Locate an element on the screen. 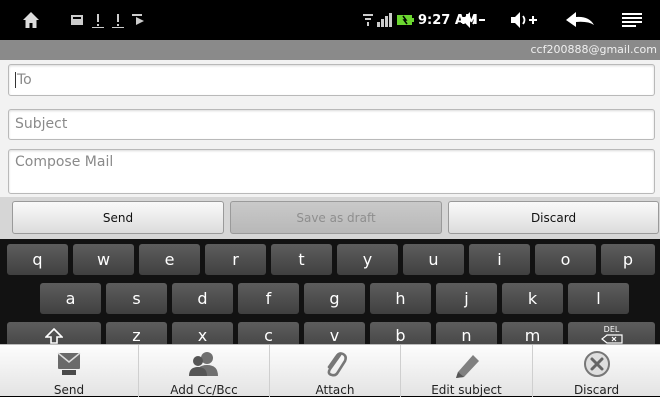  key-d: d is located at coordinates (202, 298).